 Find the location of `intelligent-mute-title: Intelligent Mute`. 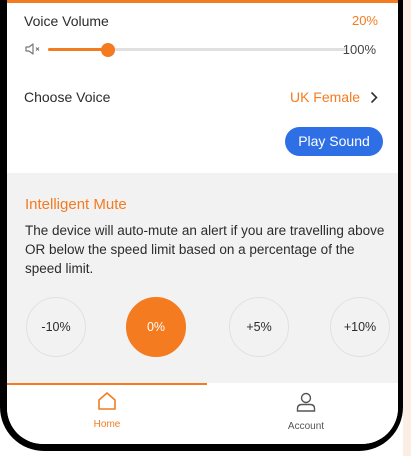

intelligent-mute-title: Intelligent Mute is located at coordinates (76, 204).